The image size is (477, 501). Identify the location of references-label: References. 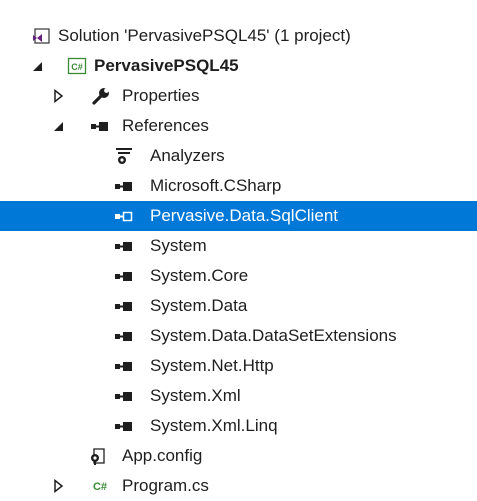
(165, 125).